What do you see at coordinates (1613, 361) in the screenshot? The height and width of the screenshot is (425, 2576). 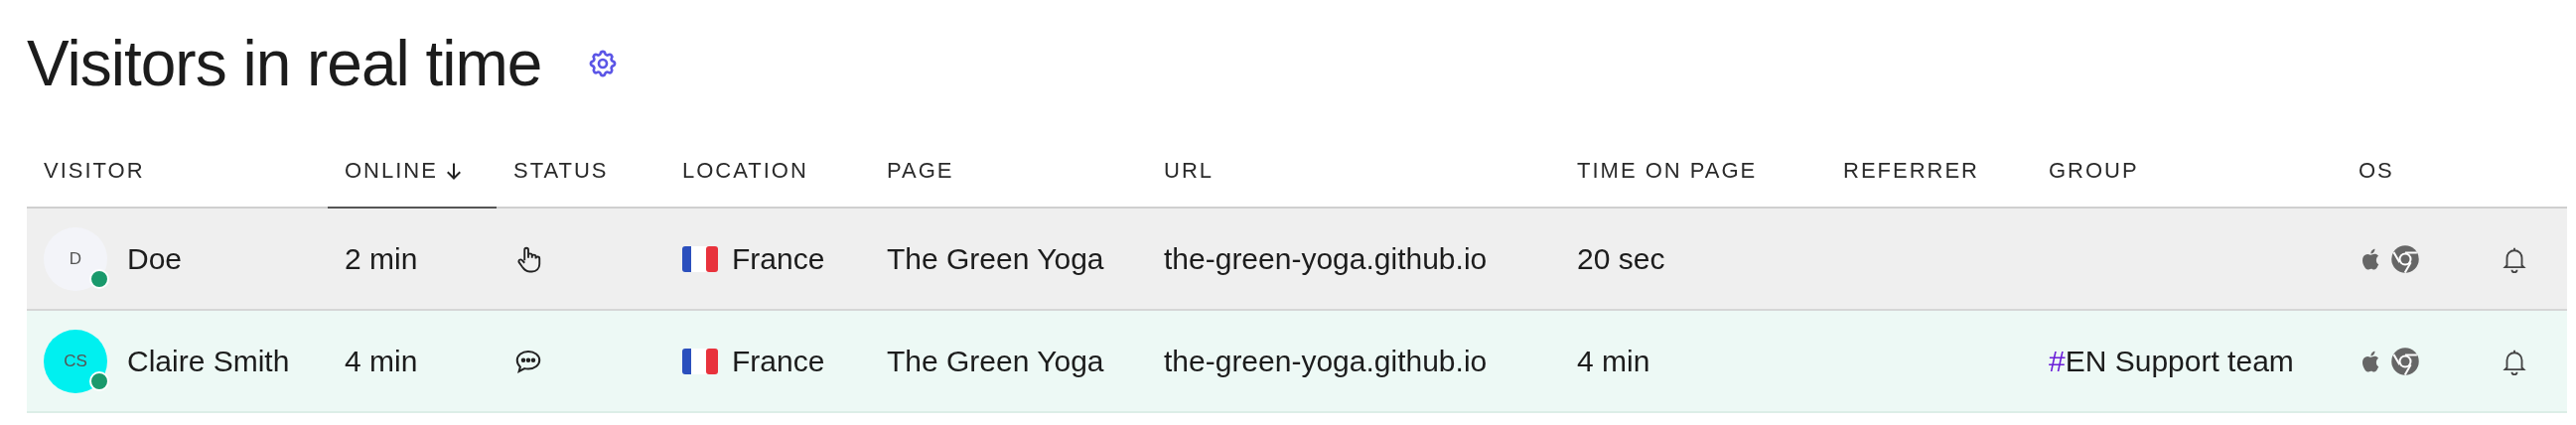 I see `time-on-page: 4 min` at bounding box center [1613, 361].